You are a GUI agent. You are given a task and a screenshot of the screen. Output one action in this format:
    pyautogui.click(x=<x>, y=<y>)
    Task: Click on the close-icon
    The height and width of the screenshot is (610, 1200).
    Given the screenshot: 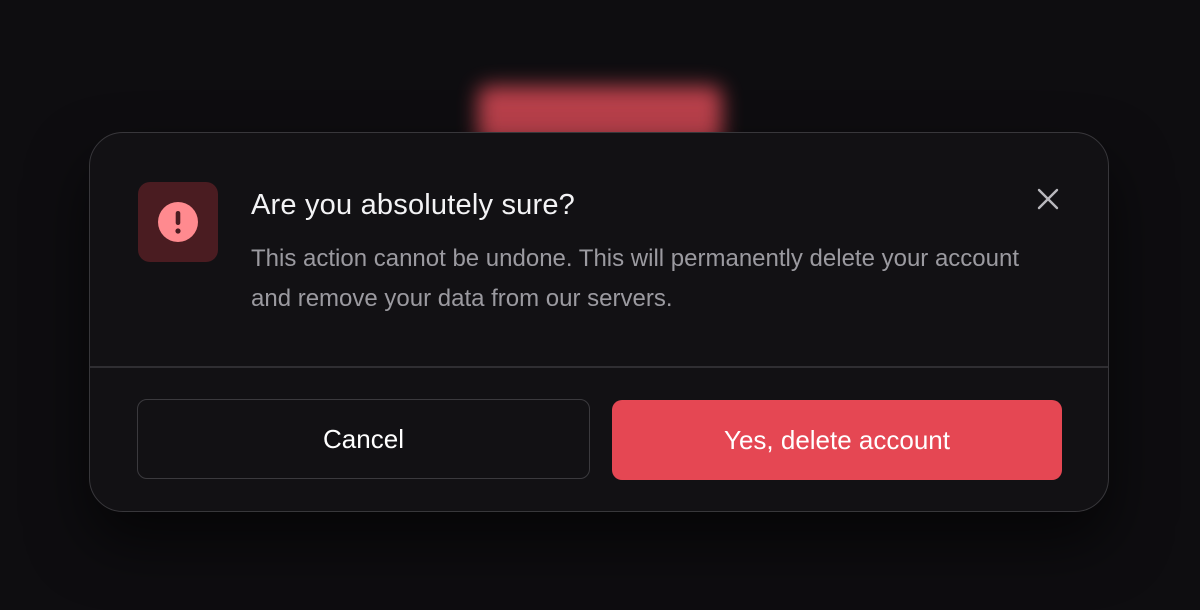 What is the action you would take?
    pyautogui.click(x=1048, y=199)
    